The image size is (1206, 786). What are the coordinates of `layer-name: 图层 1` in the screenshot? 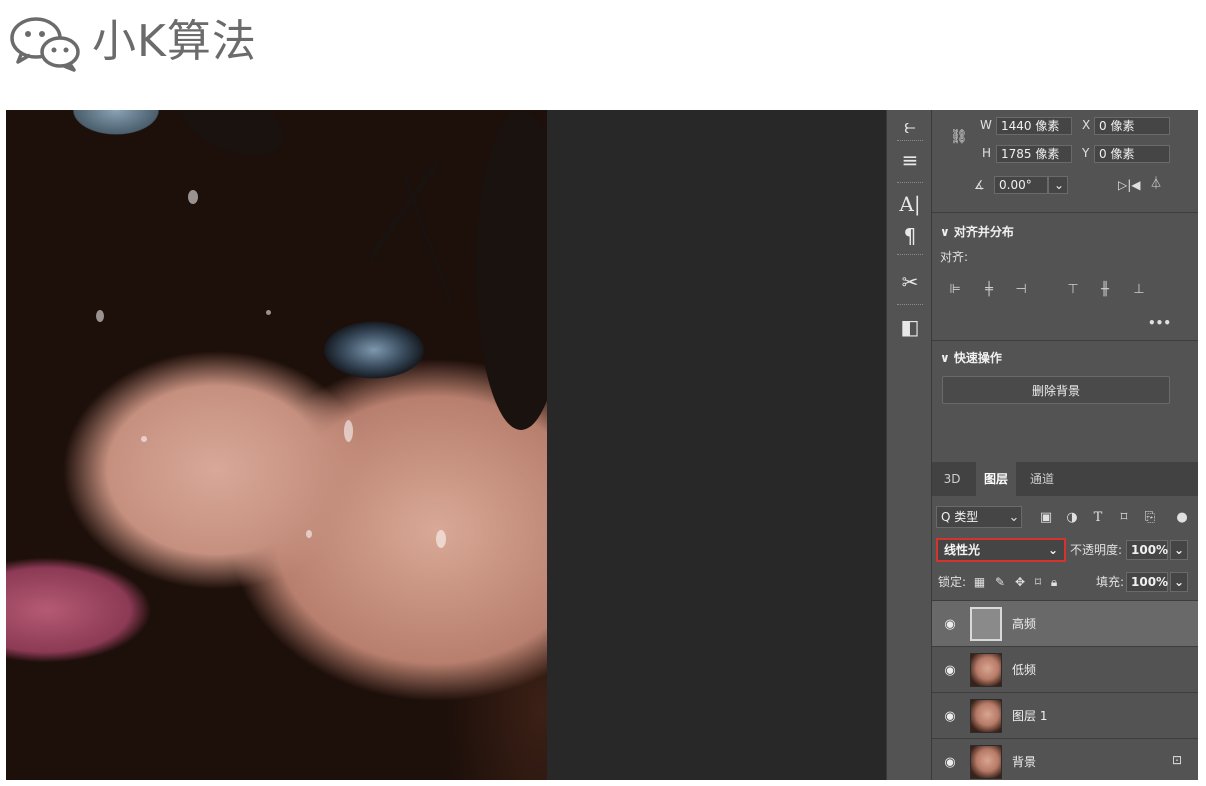 It's located at (1030, 716).